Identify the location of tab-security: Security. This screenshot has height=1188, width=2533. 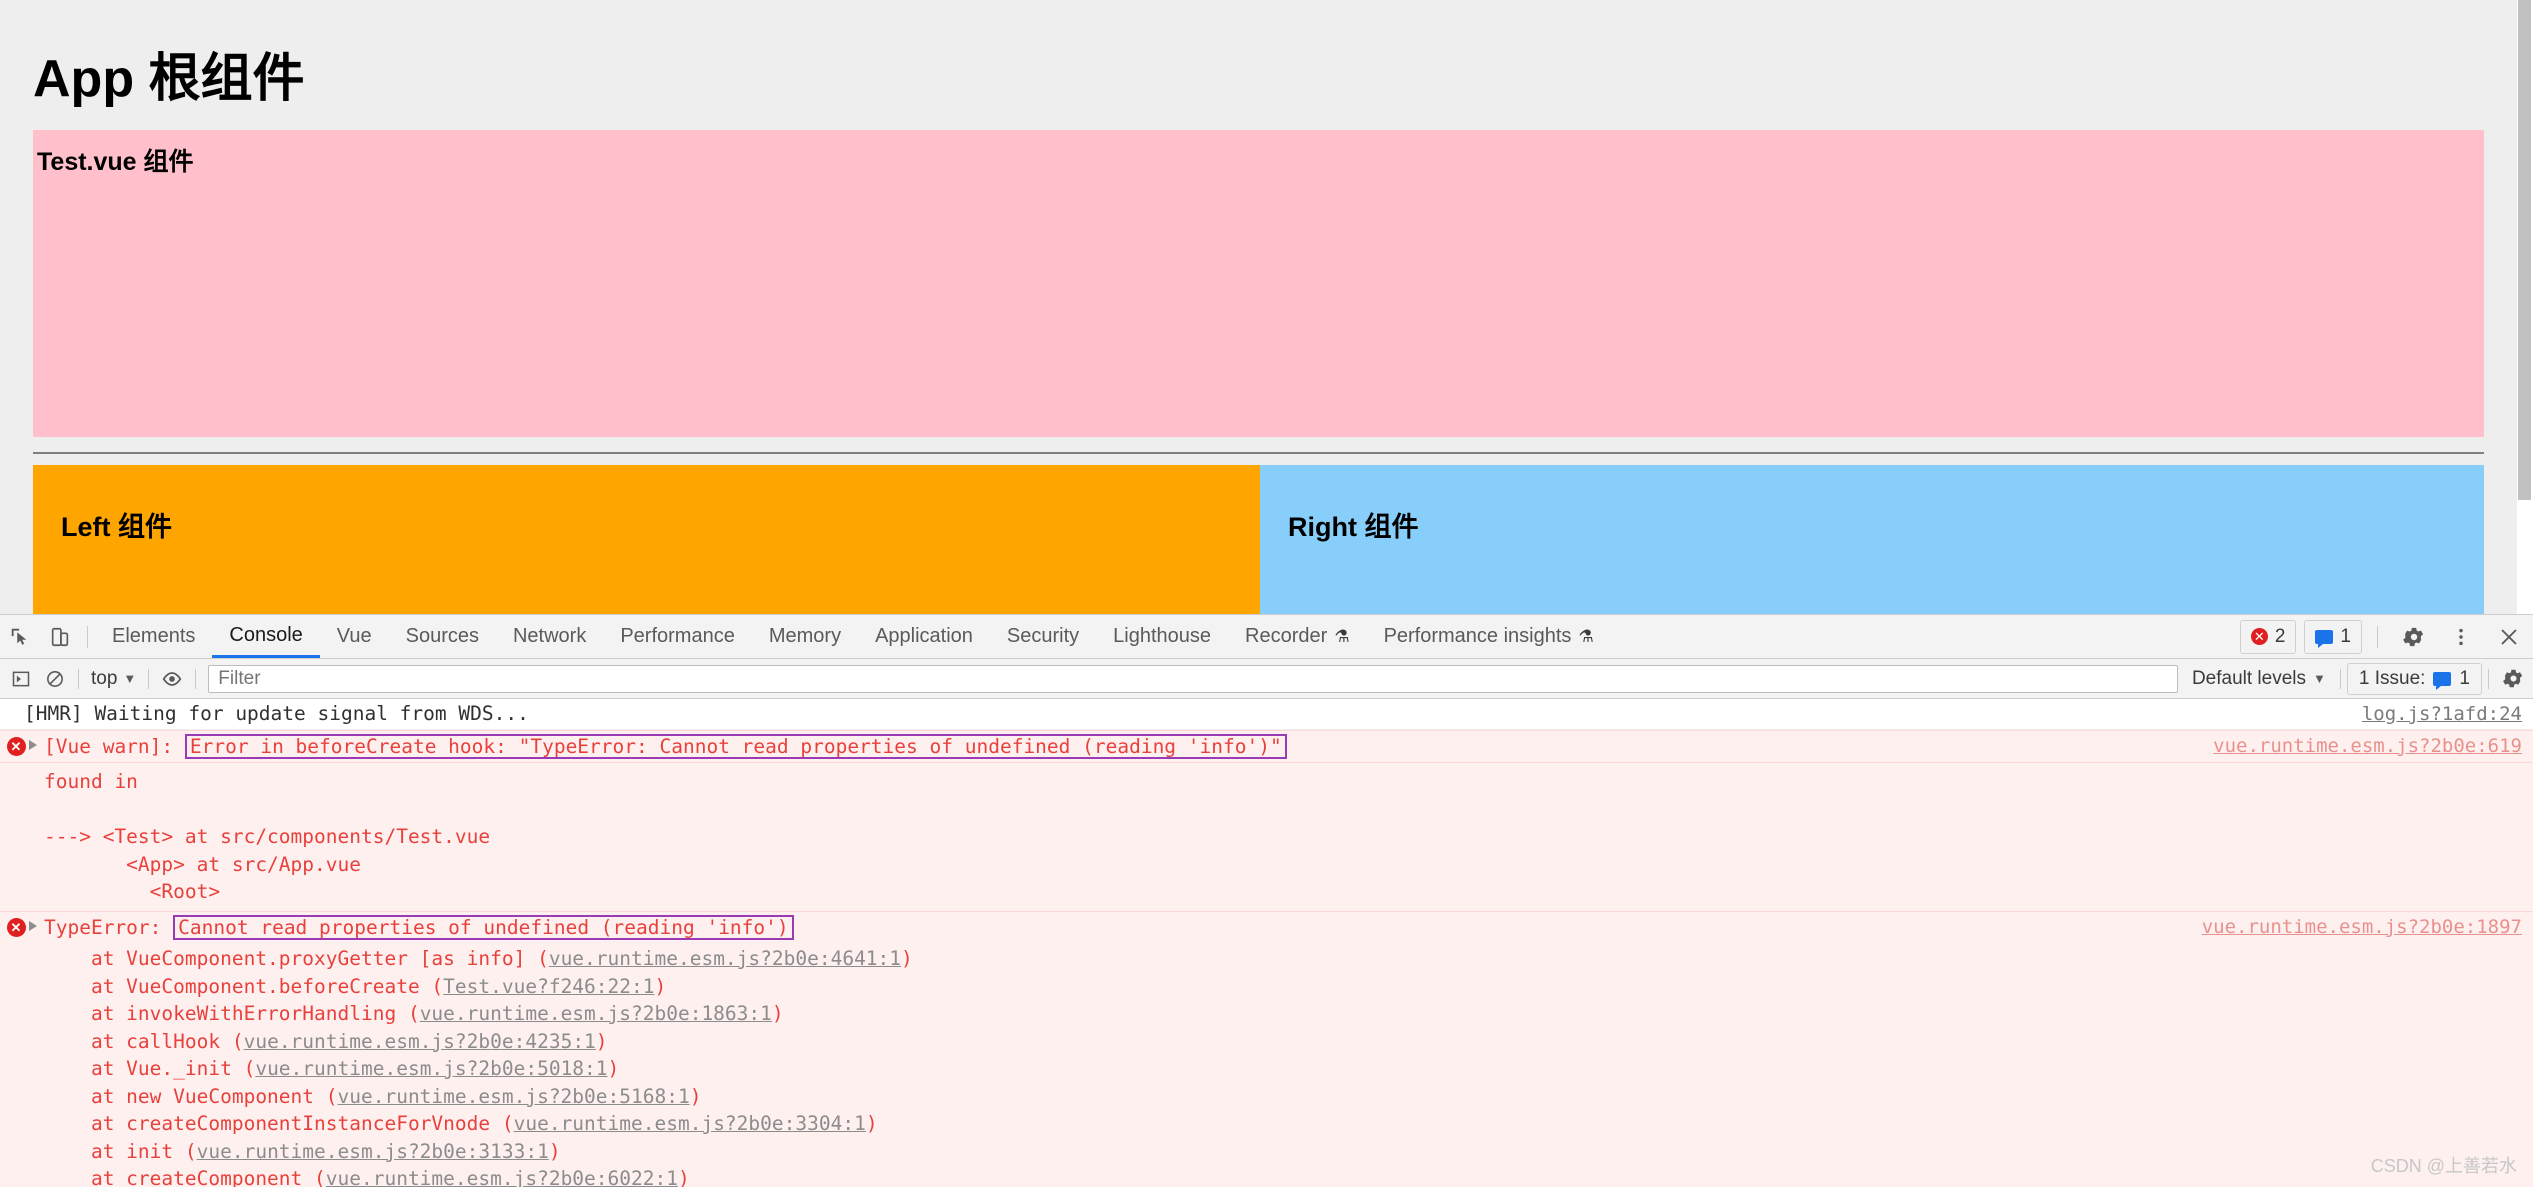
(1043, 636).